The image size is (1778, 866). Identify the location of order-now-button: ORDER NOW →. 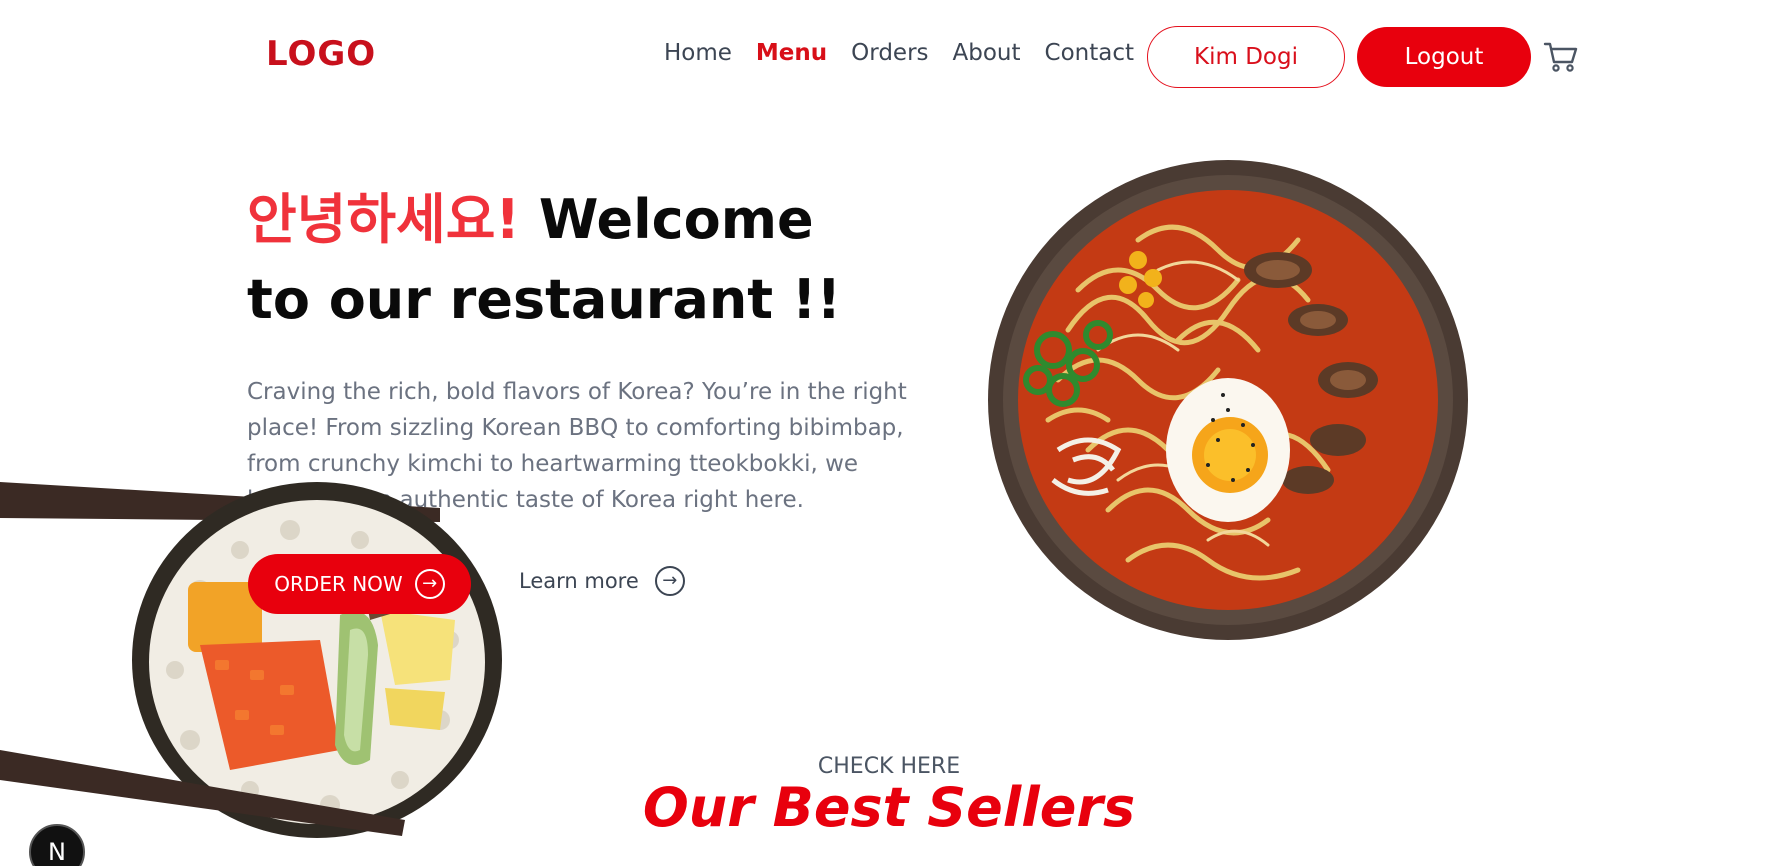
(359, 584).